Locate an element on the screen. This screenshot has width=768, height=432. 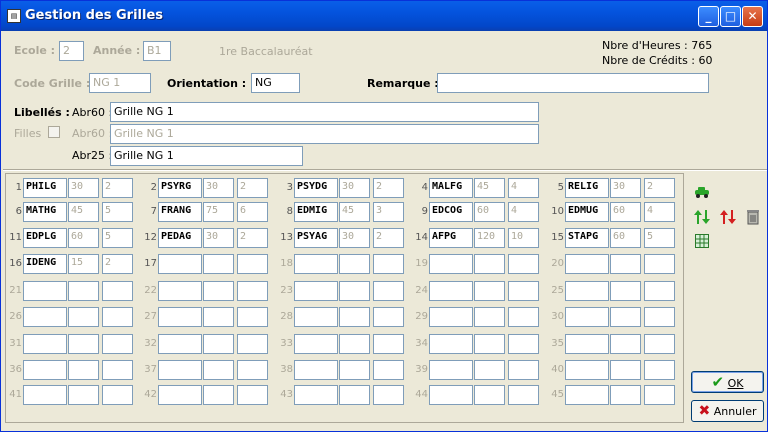
slot-credits-field: 10 is located at coordinates (523, 238).